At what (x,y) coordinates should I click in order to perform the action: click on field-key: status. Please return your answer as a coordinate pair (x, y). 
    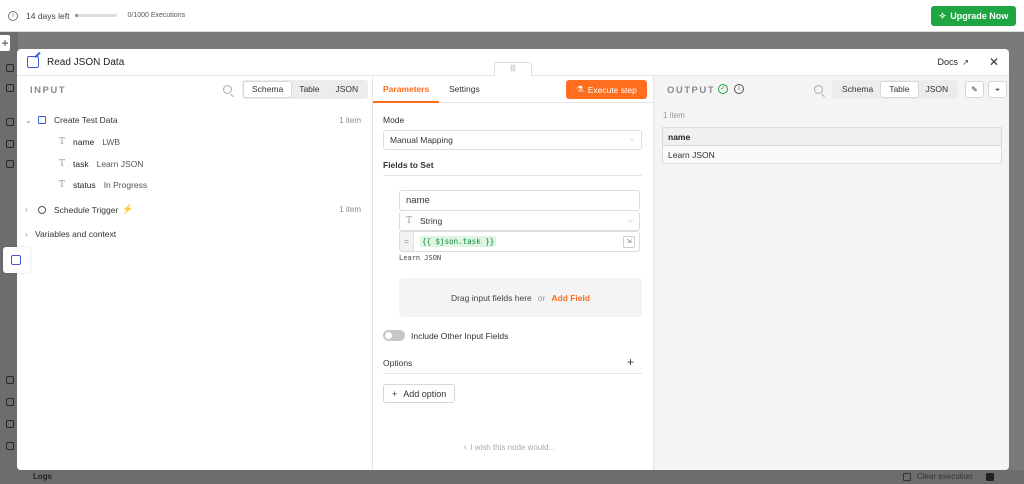
    Looking at the image, I should click on (84, 185).